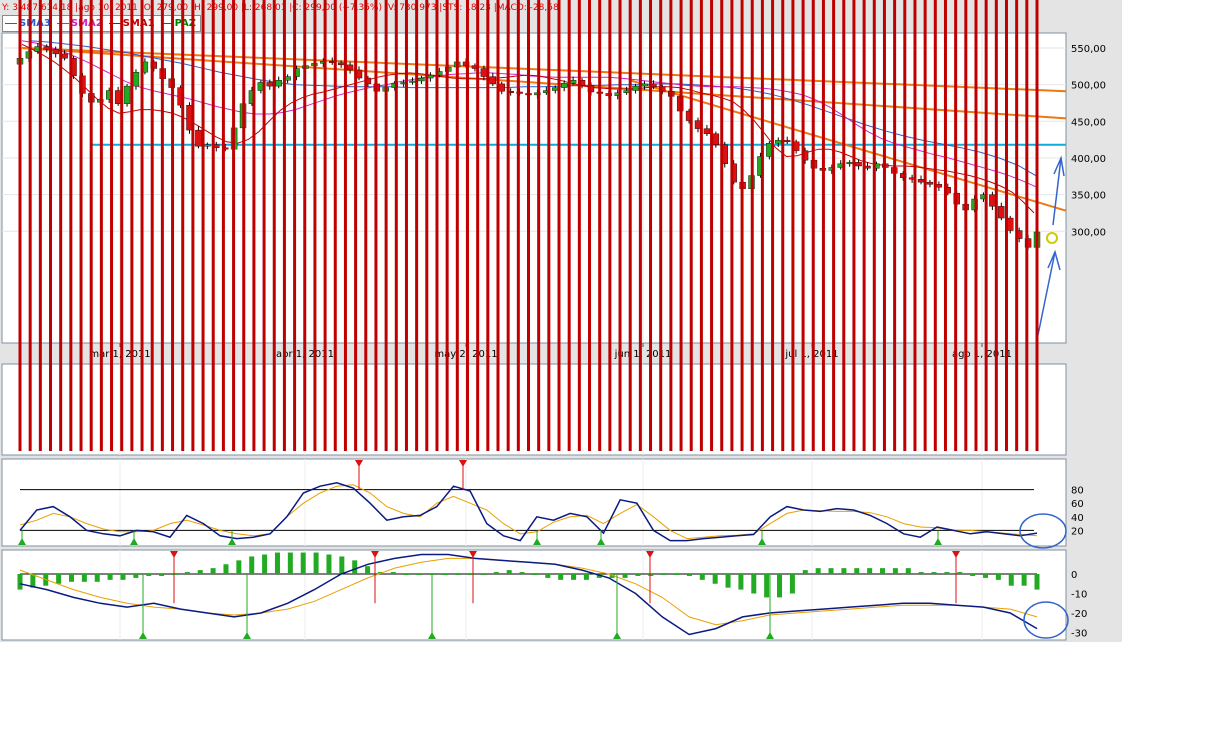  What do you see at coordinates (1088, 232) in the screenshot?
I see `price-y-tick-label: 300,00` at bounding box center [1088, 232].